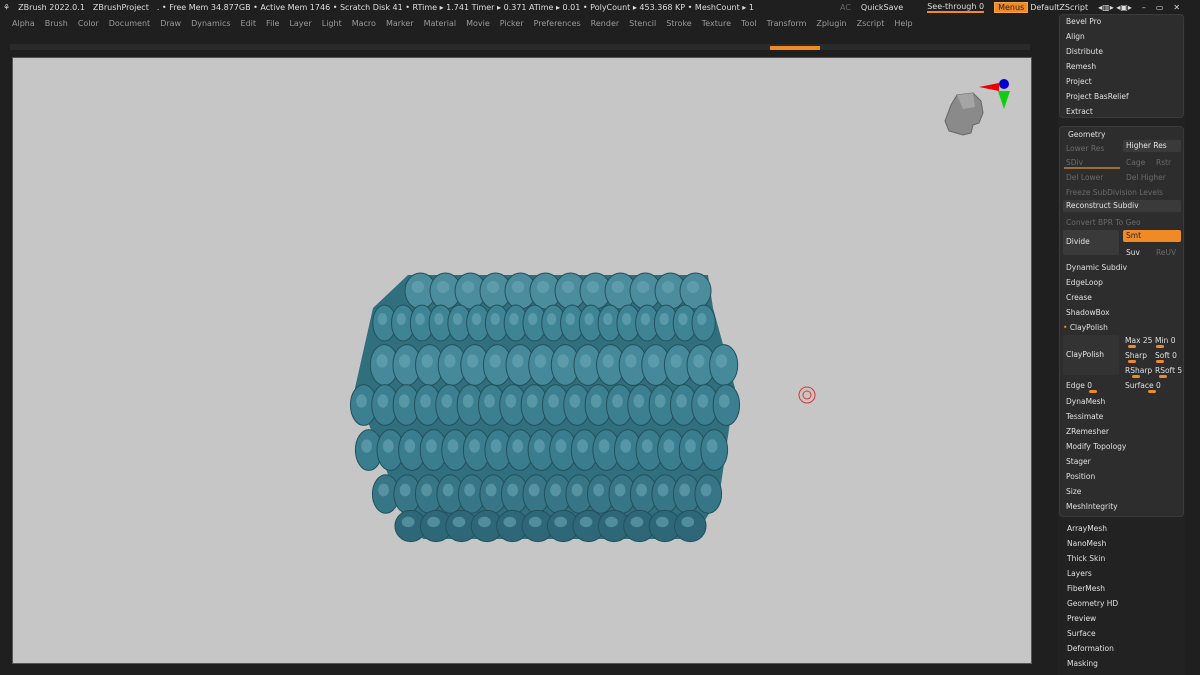 The image size is (1200, 675). Describe the element at coordinates (512, 23) in the screenshot. I see `menu-picker: Picker` at that location.